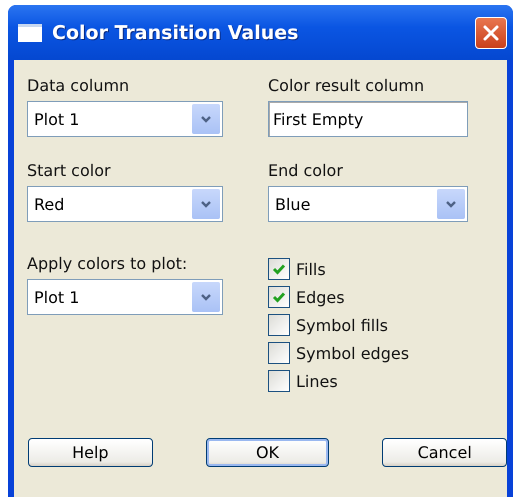  I want to click on window-icon, so click(30, 33).